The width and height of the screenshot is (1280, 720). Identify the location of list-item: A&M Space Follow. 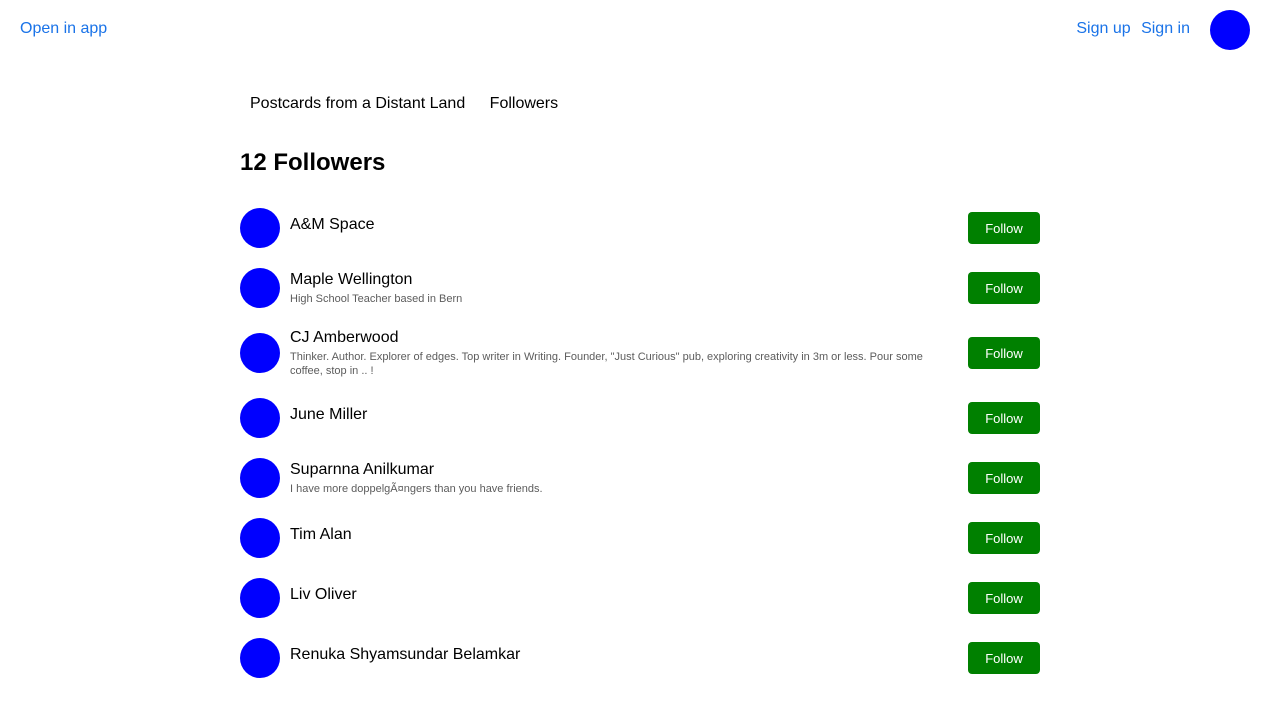
(640, 228).